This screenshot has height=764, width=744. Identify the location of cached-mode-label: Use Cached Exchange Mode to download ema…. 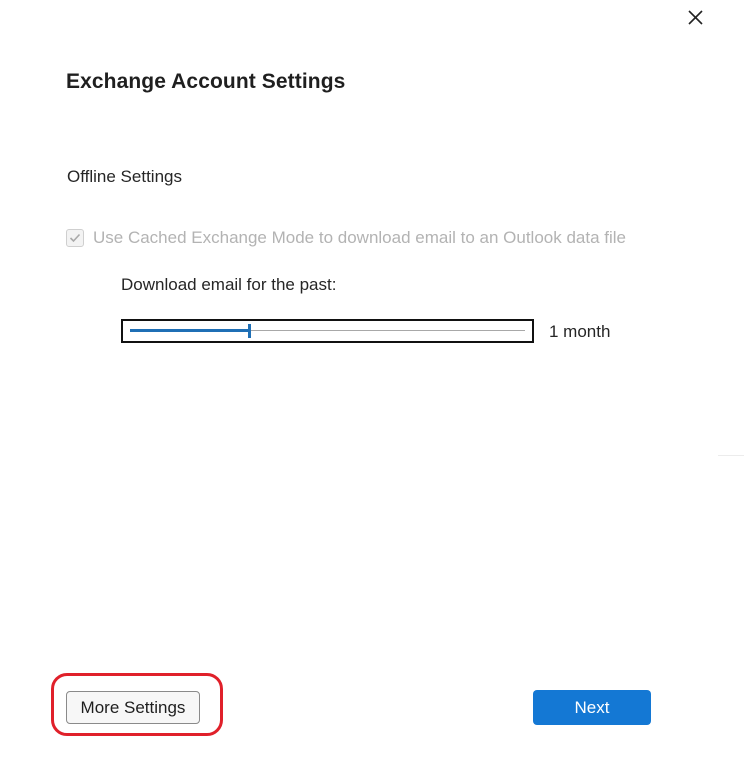
(359, 237).